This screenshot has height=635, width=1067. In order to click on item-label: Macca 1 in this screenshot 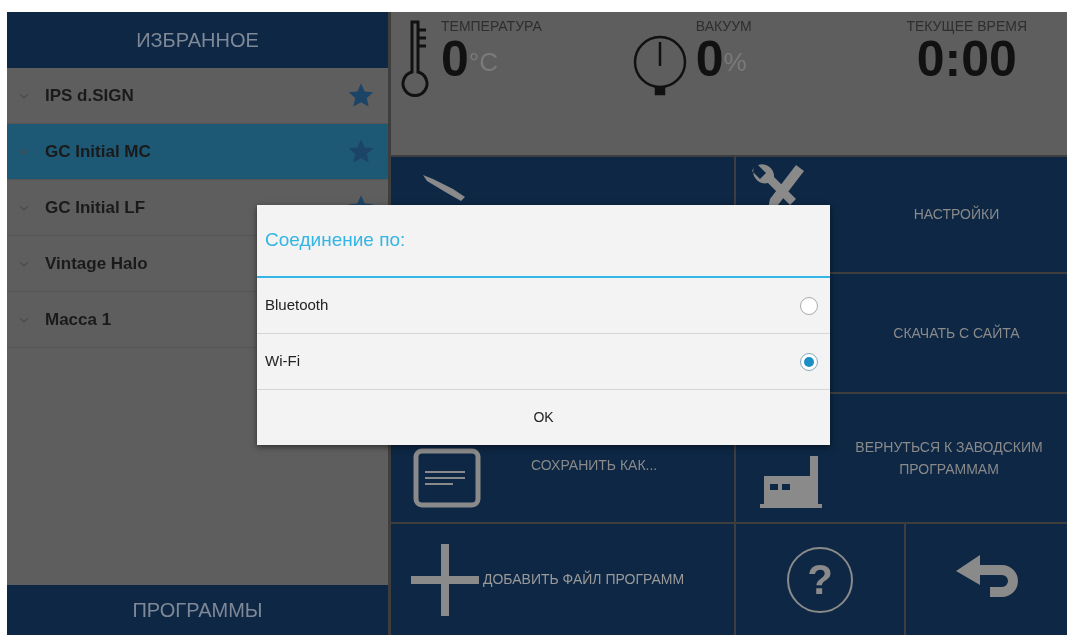, I will do `click(79, 319)`.